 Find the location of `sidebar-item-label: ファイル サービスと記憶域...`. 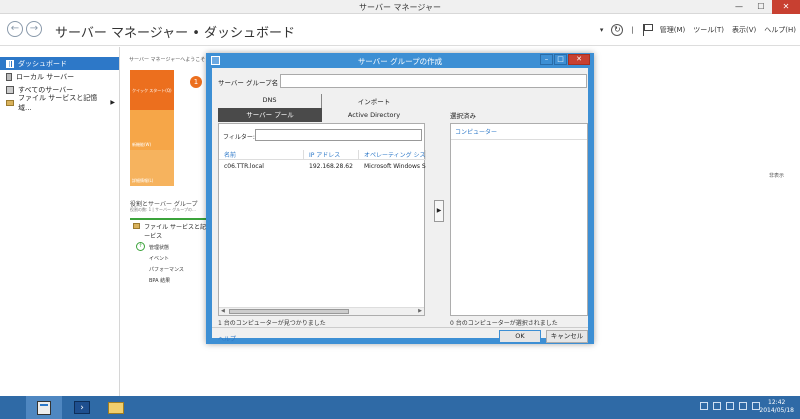

sidebar-item-label: ファイル サービスと記憶域... is located at coordinates (57, 102).